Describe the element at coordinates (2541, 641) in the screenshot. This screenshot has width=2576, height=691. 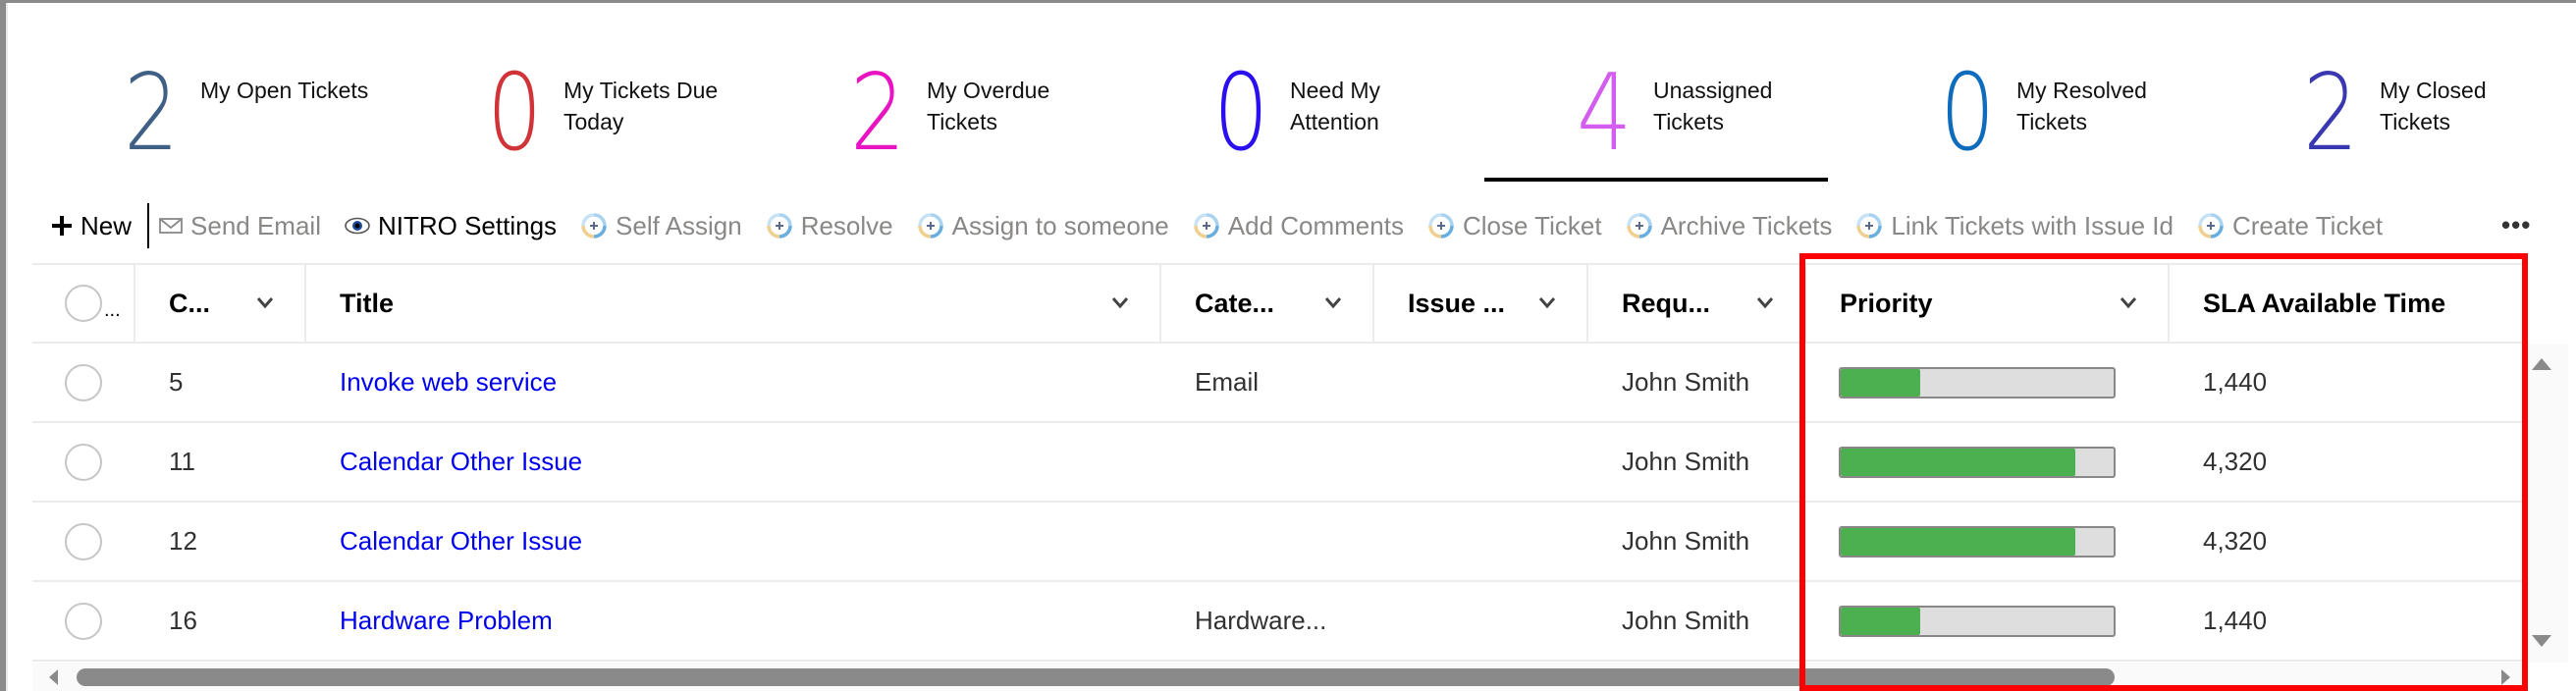
I see `scroll-down-arrow-icon` at that location.